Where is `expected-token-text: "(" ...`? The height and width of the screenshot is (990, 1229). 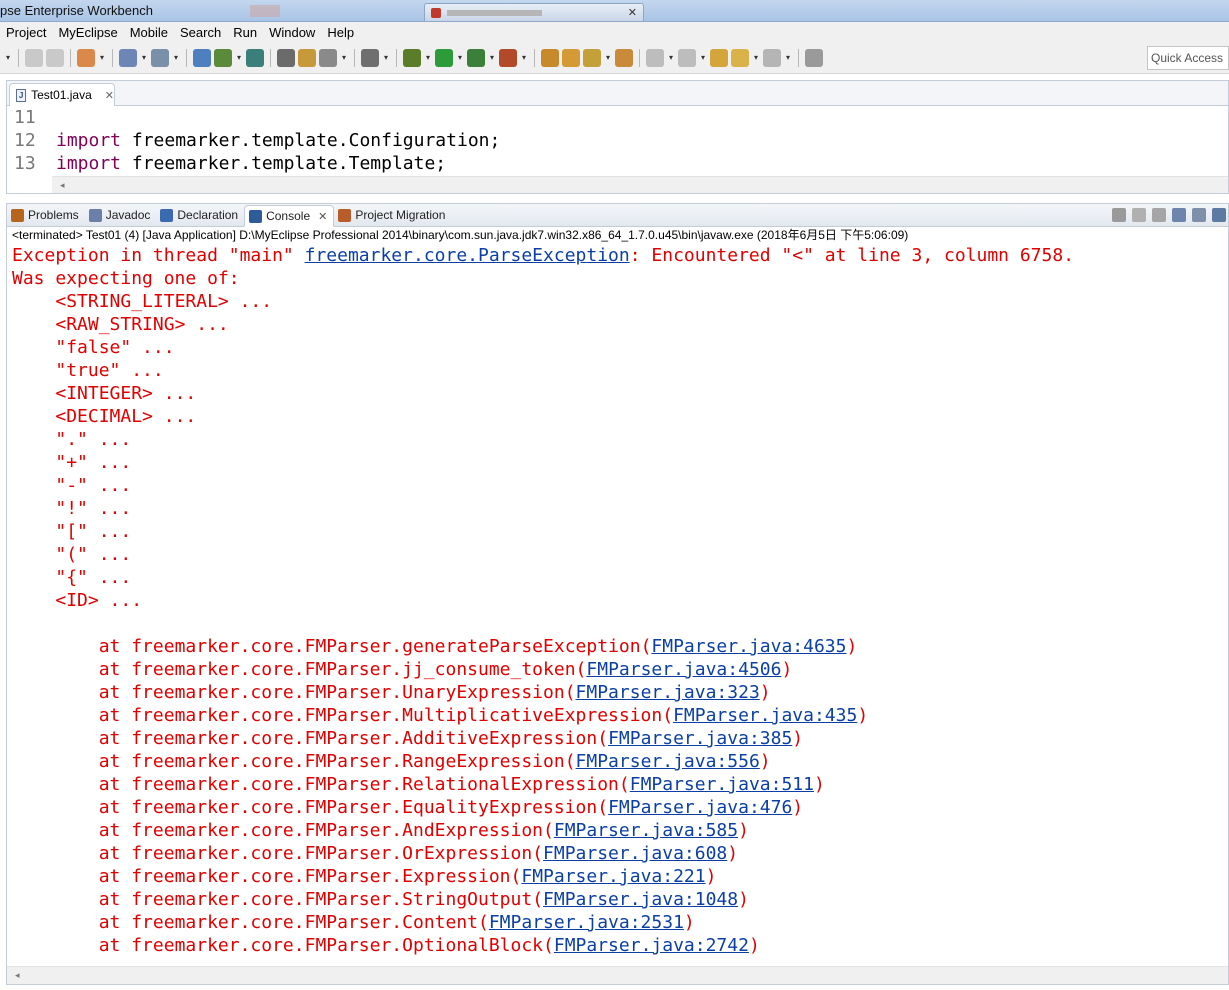
expected-token-text: "(" ... is located at coordinates (93, 554).